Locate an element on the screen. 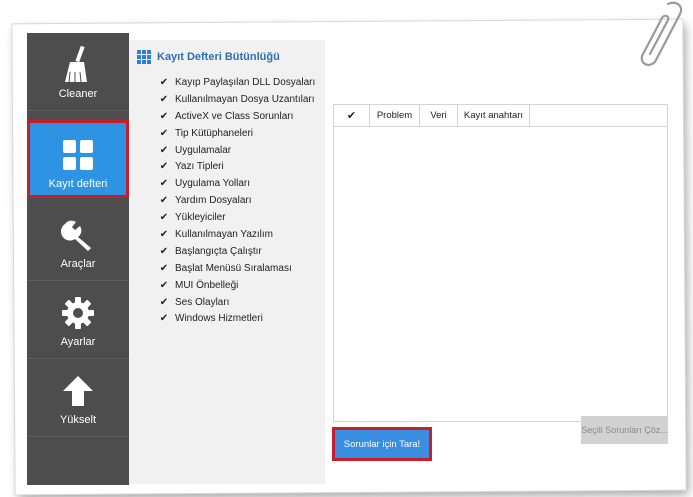 The width and height of the screenshot is (693, 497). sidebar-item-settings: Ayarlar is located at coordinates (78, 320).